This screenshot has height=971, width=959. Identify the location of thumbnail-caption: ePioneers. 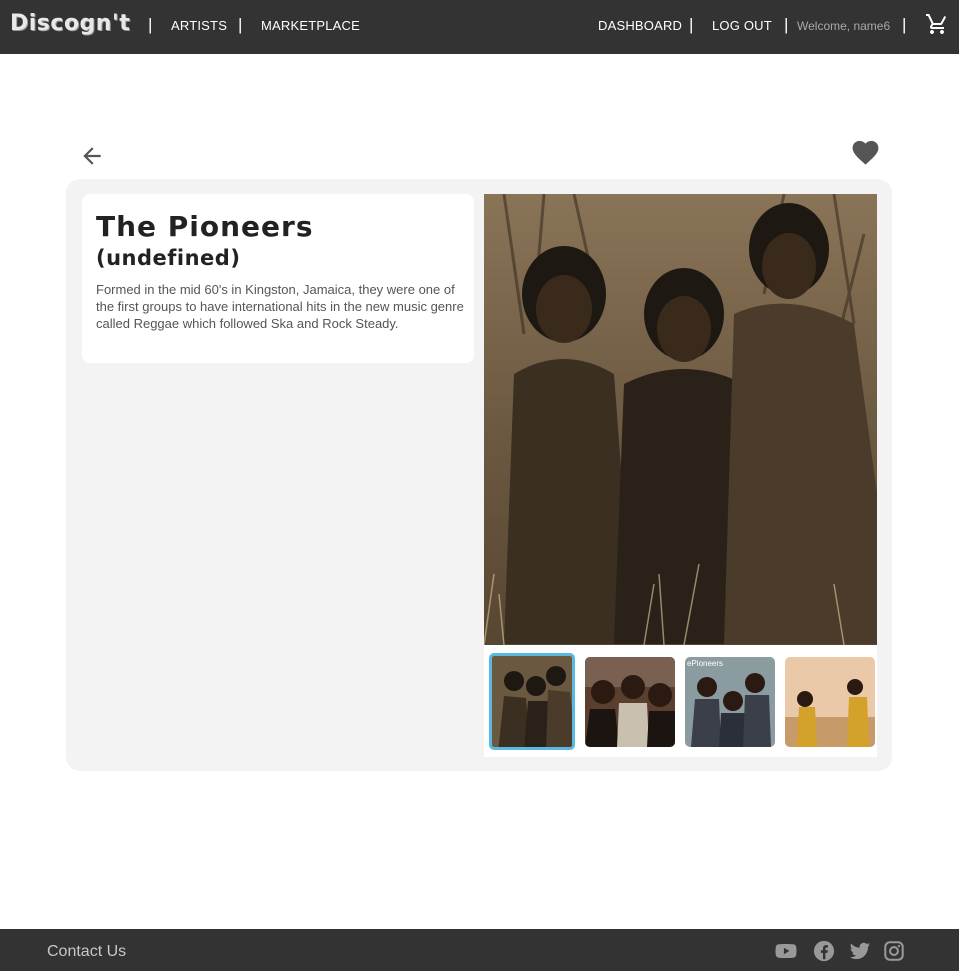
(705, 663).